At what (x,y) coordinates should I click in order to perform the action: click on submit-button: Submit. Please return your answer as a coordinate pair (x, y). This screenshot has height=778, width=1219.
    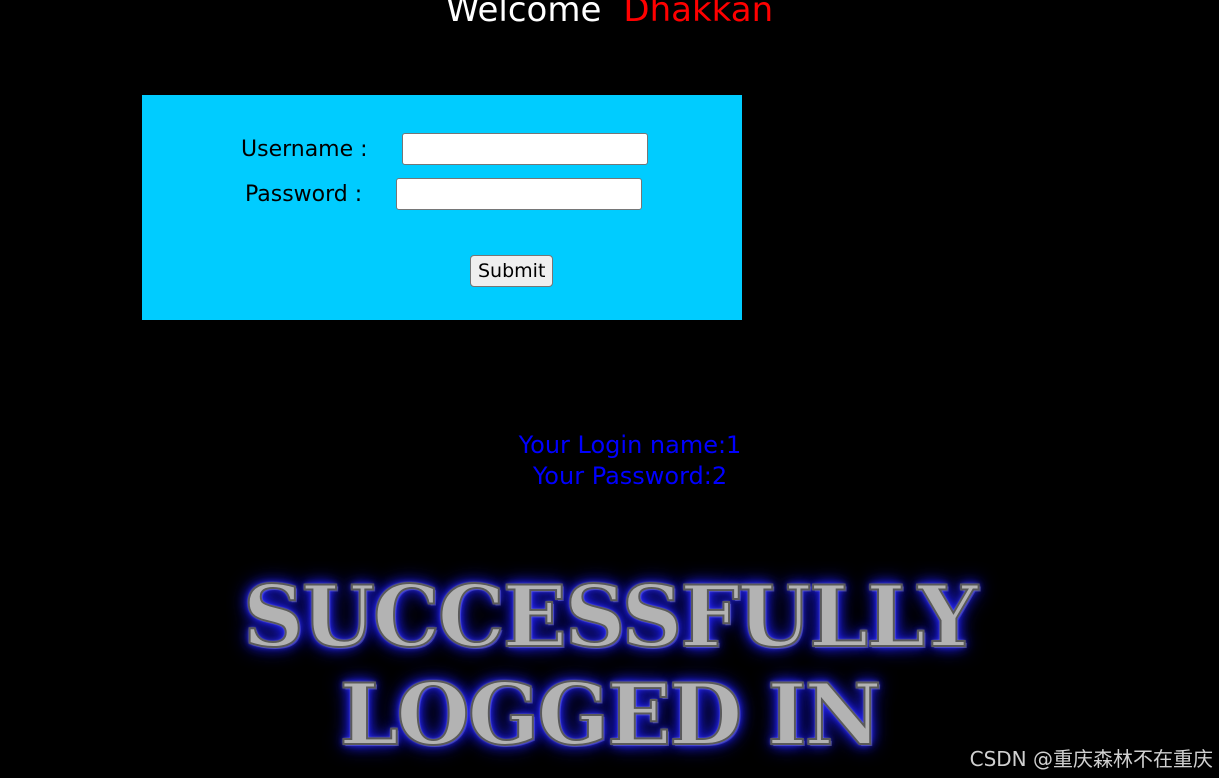
    Looking at the image, I should click on (512, 271).